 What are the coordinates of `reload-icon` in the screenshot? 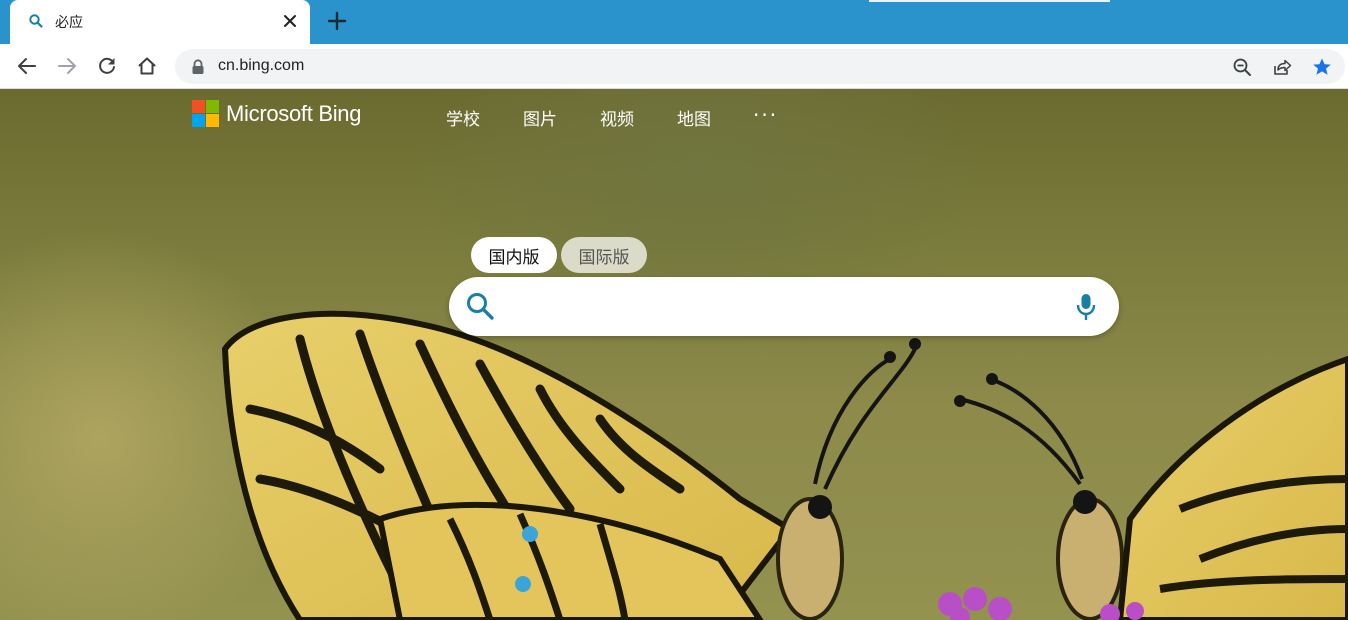 It's located at (107, 65).